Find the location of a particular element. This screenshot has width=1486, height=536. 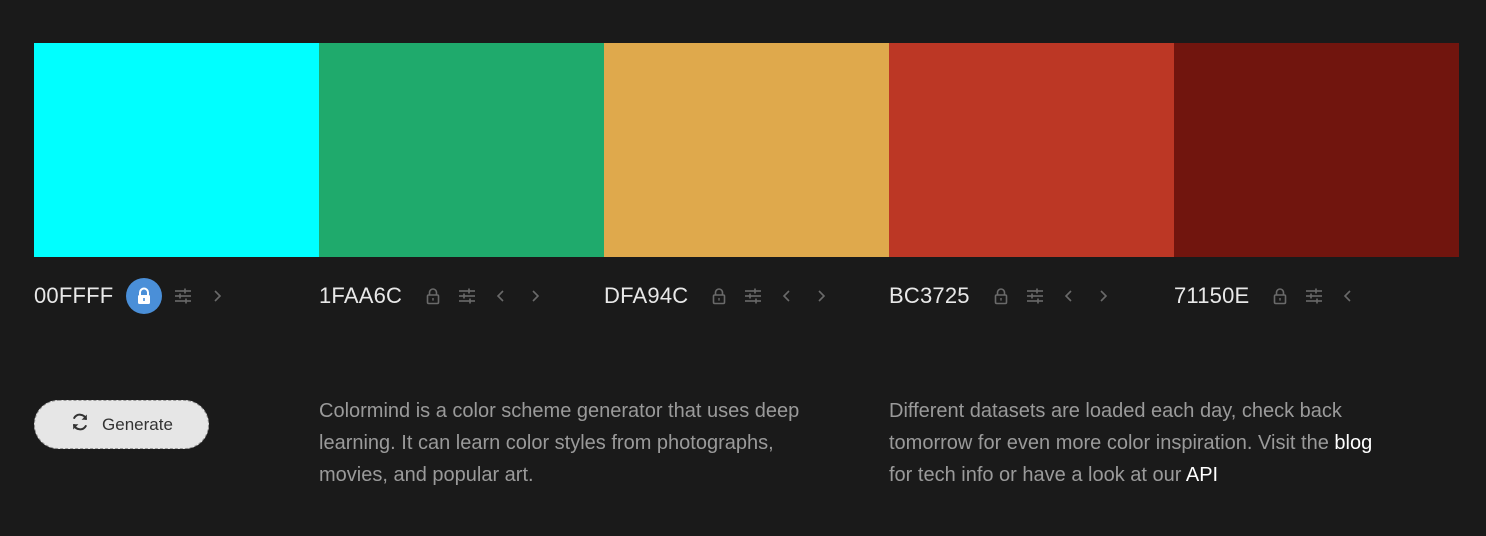

swatch-controls-4: BC3725 is located at coordinates (1031, 296).